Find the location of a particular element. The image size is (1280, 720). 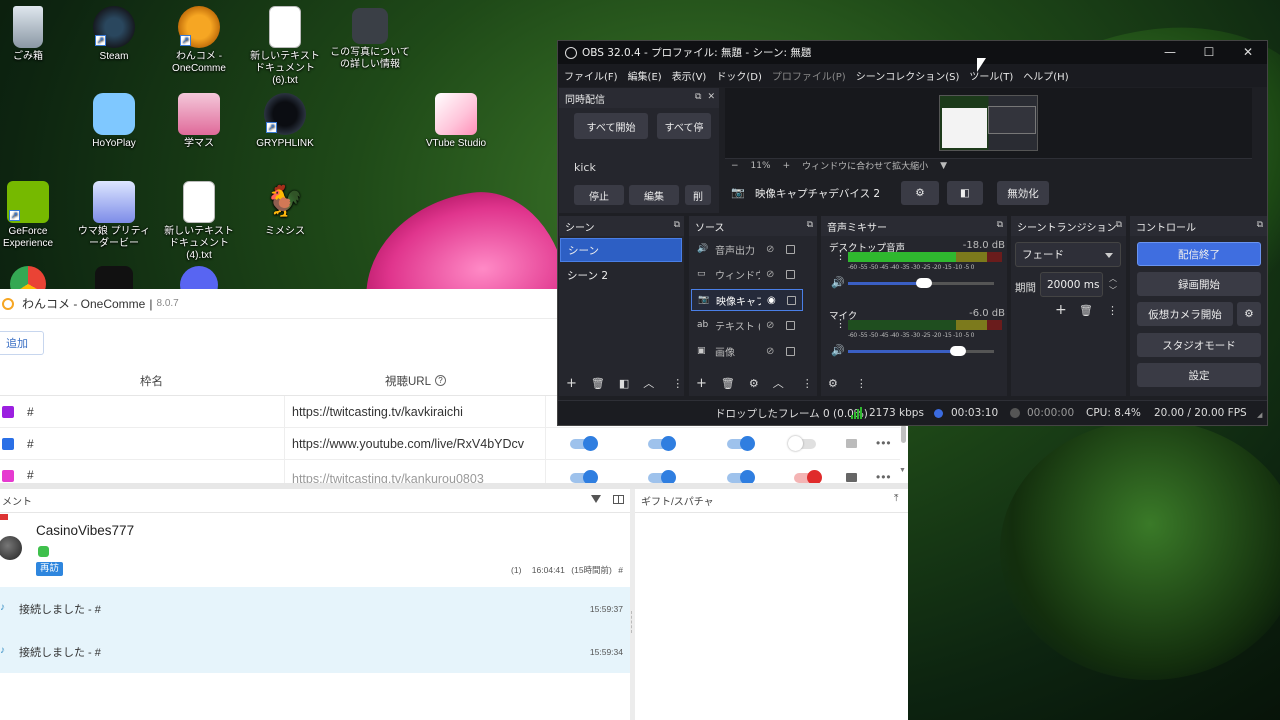

avatar is located at coordinates (11, 548).